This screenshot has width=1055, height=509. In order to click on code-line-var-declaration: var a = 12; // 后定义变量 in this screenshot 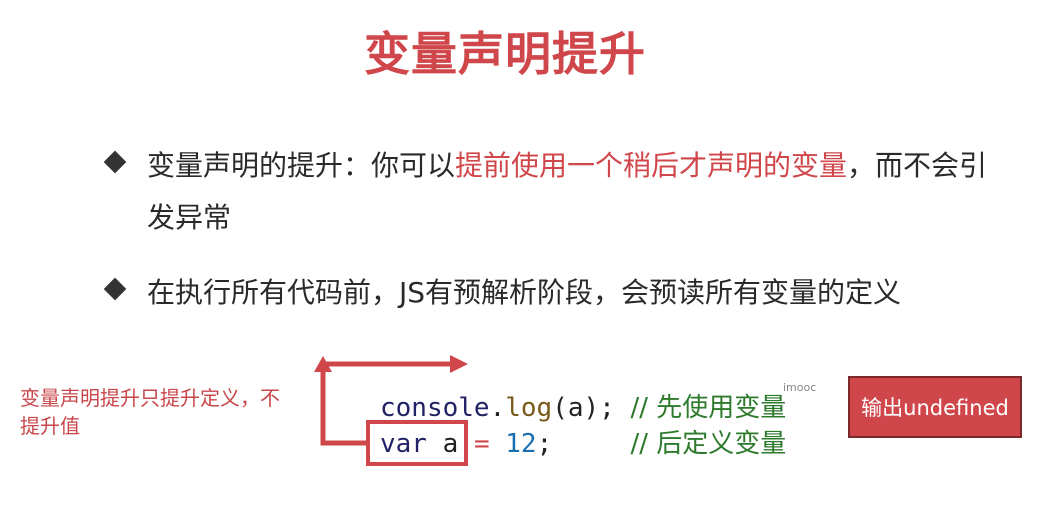, I will do `click(583, 444)`.